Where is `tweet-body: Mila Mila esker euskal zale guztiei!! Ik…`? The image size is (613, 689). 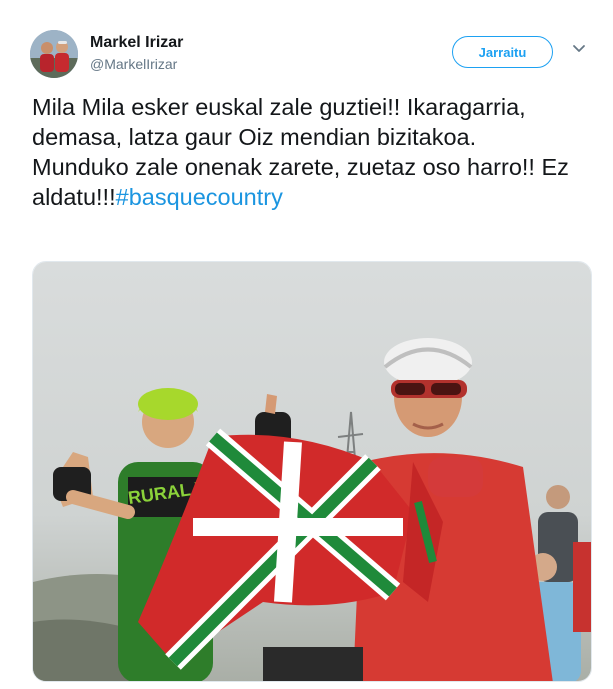 tweet-body: Mila Mila esker euskal zale guztiei!! Ik… is located at coordinates (300, 152).